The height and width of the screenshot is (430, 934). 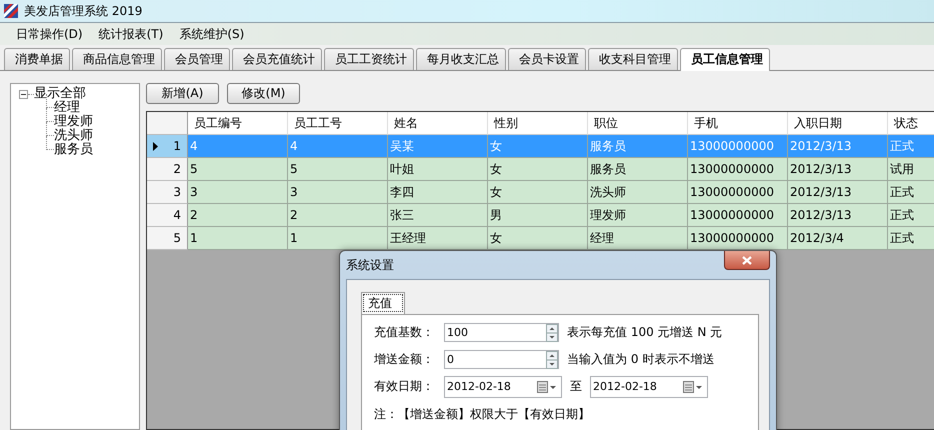 I want to click on tree-item: 显示全部, so click(x=60, y=94).